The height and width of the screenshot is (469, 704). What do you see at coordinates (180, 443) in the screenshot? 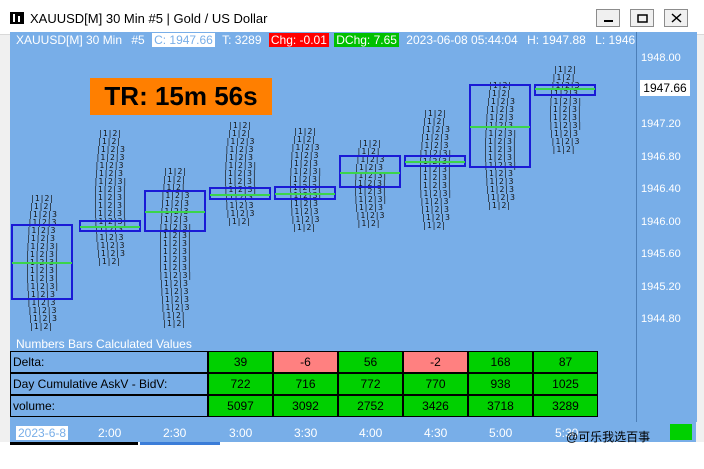
I see `scroll-thumb` at bounding box center [180, 443].